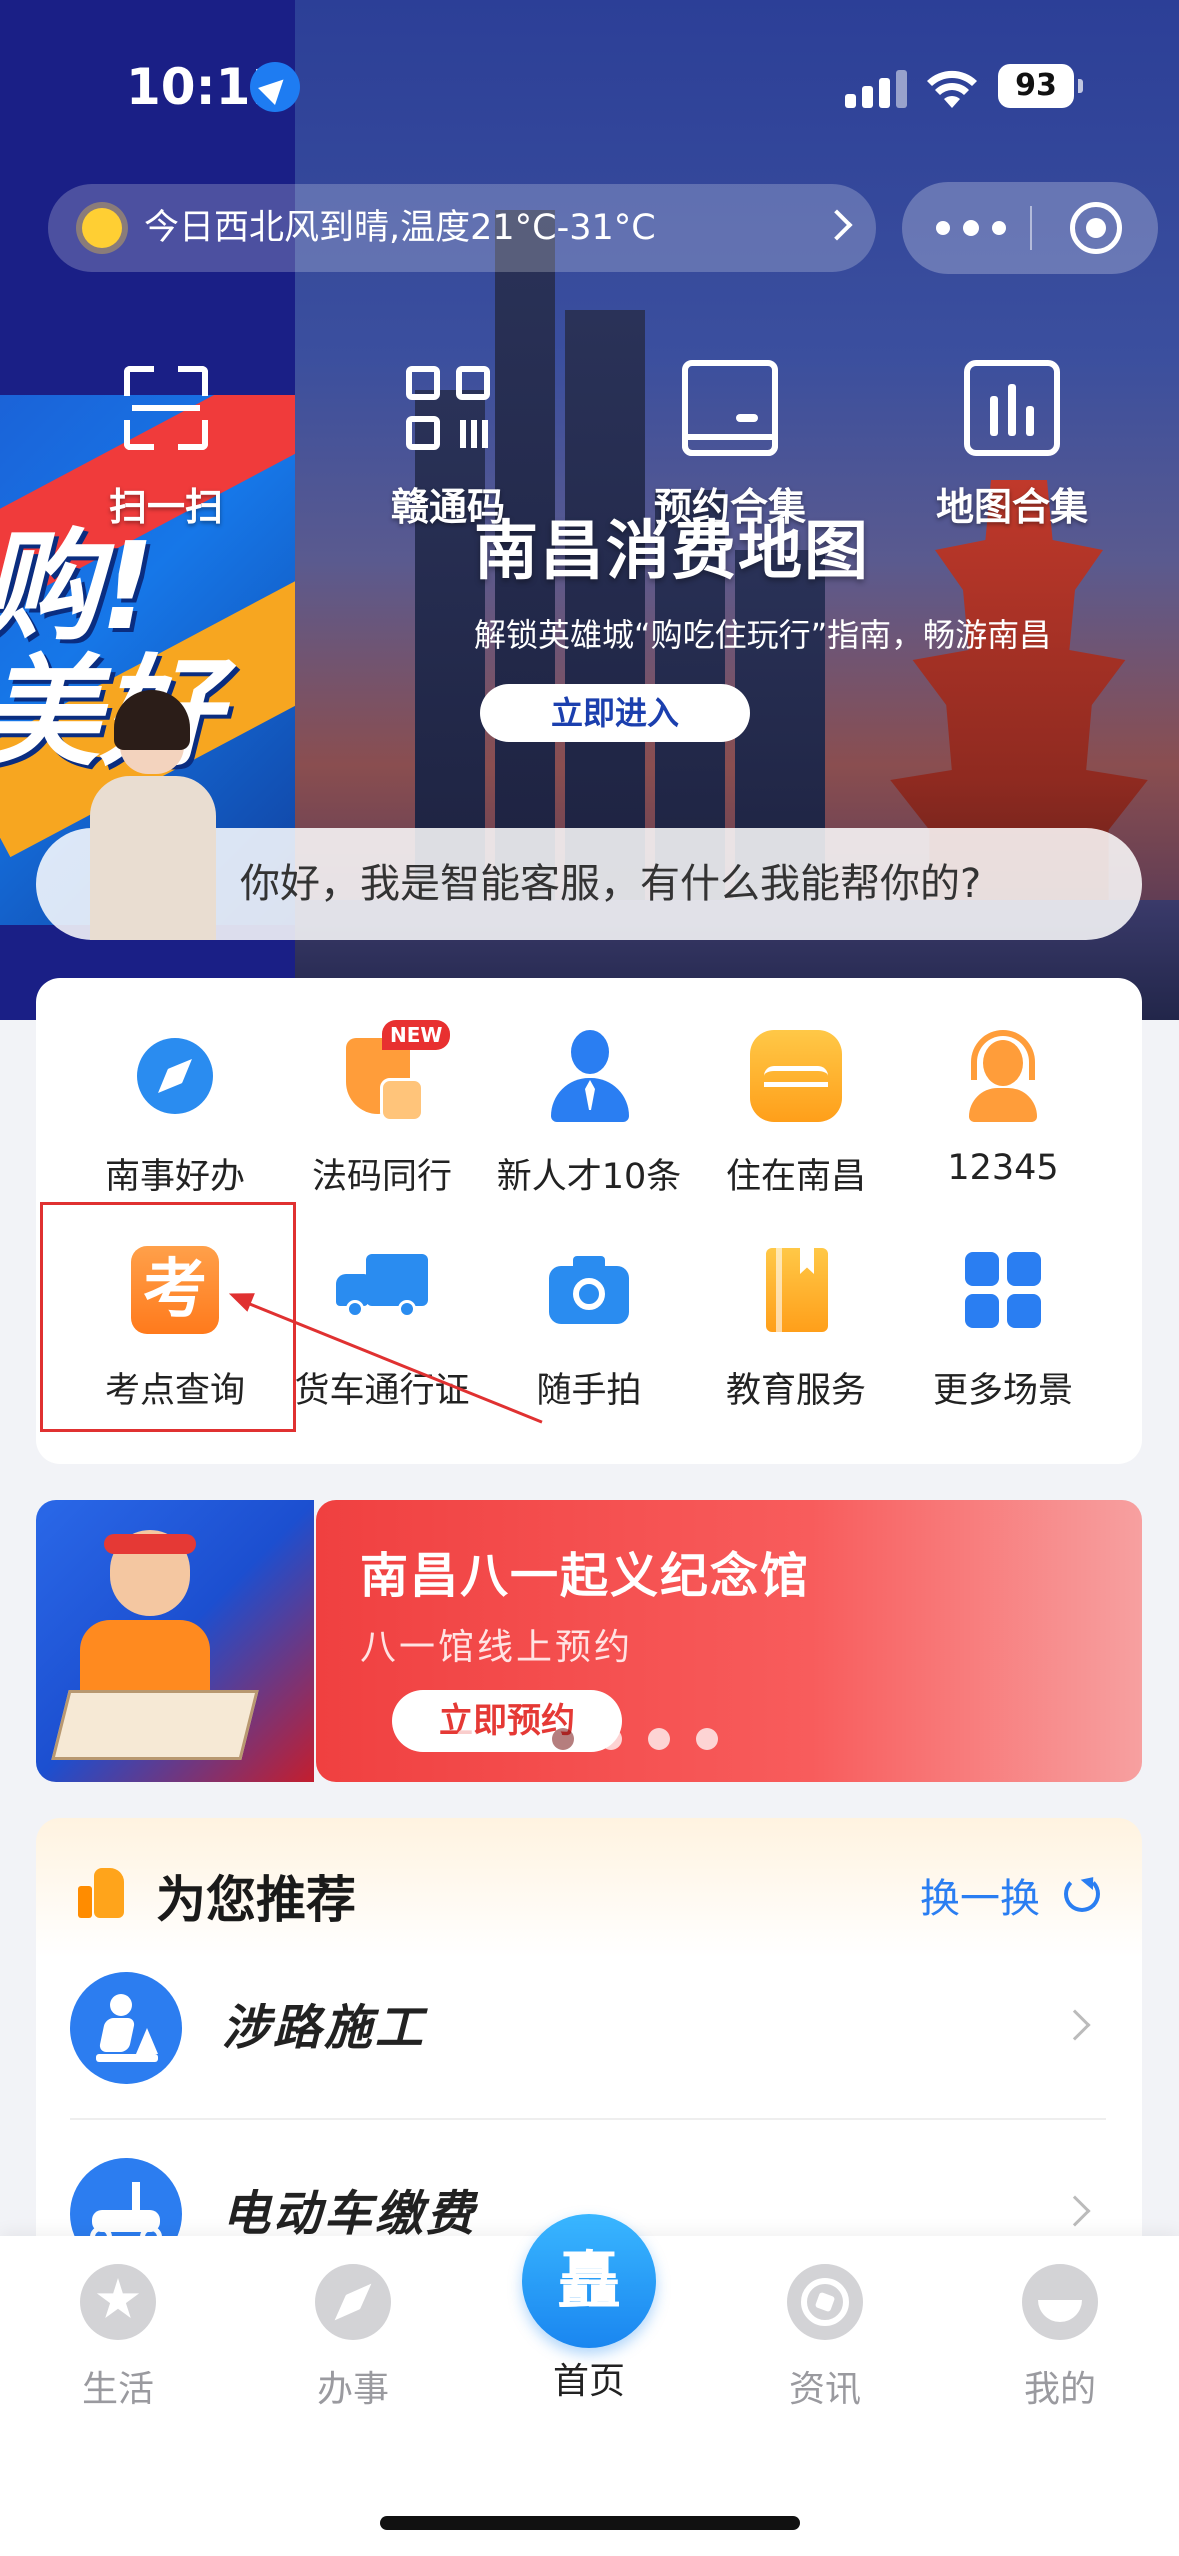  I want to click on service-famaxingtong: NEW 法码同行, so click(382, 1109).